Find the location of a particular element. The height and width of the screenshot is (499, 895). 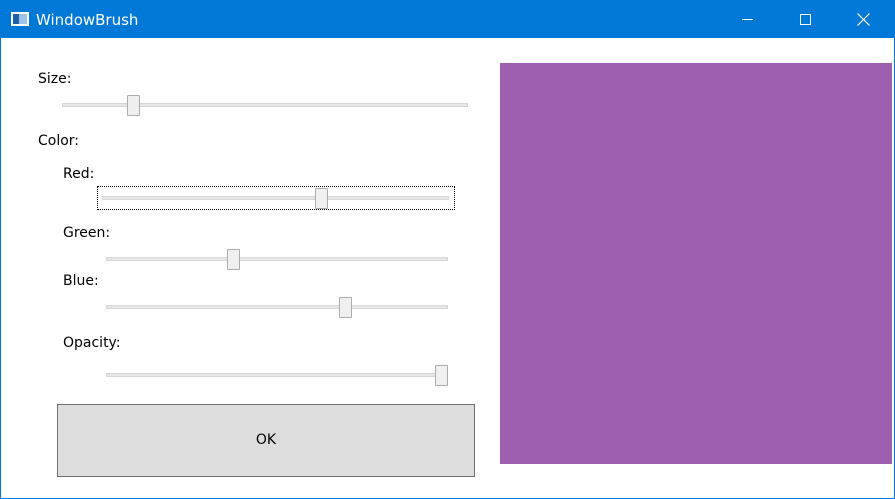

red-slider-thumb is located at coordinates (321, 198).